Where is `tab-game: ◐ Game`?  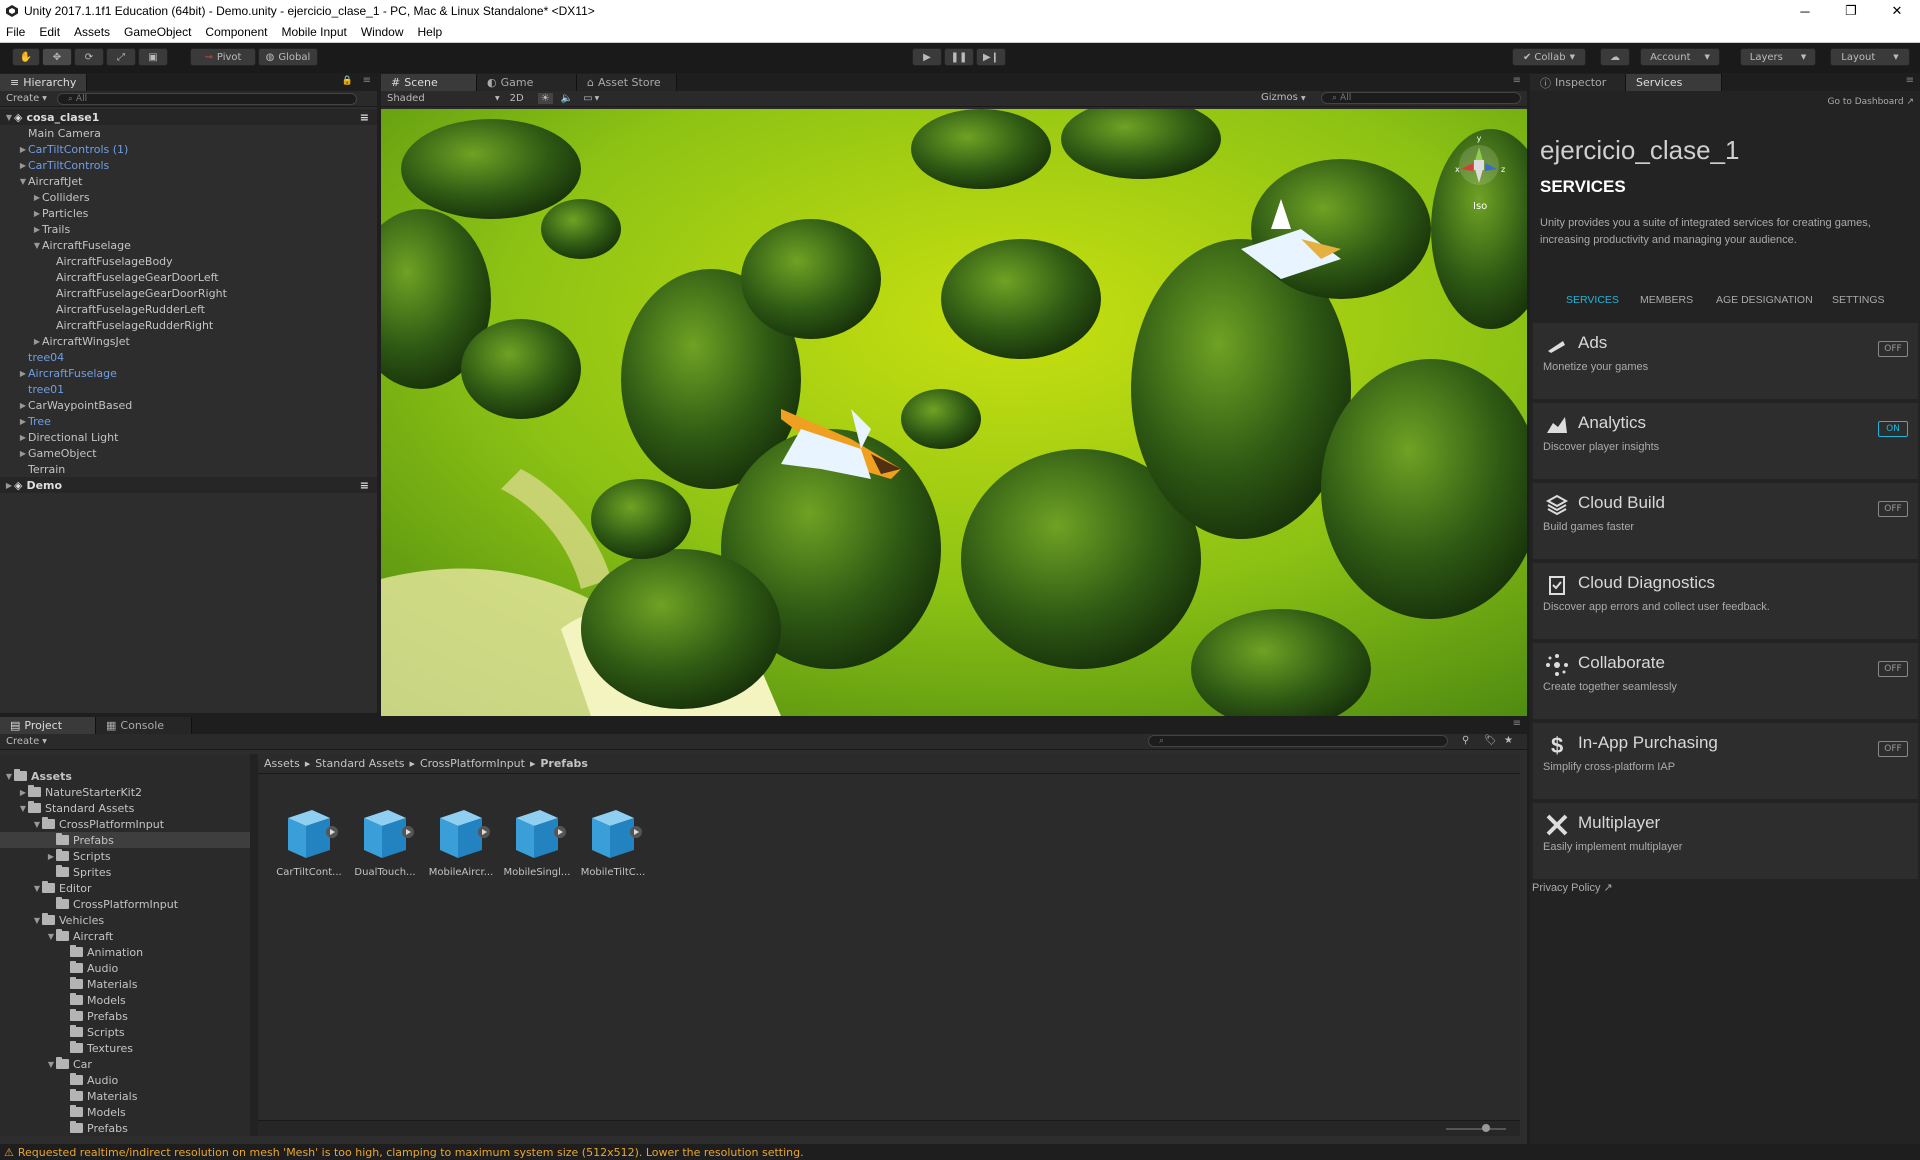 tab-game: ◐ Game is located at coordinates (527, 82).